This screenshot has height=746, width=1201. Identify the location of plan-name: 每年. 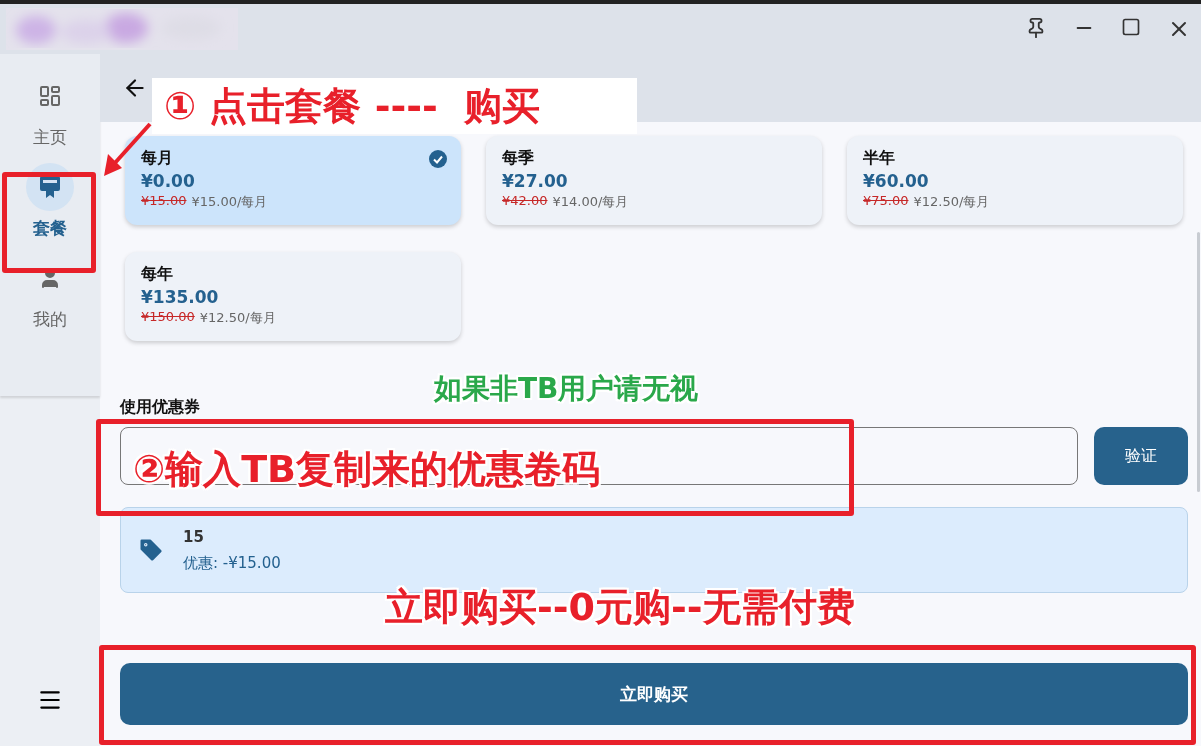
(157, 274).